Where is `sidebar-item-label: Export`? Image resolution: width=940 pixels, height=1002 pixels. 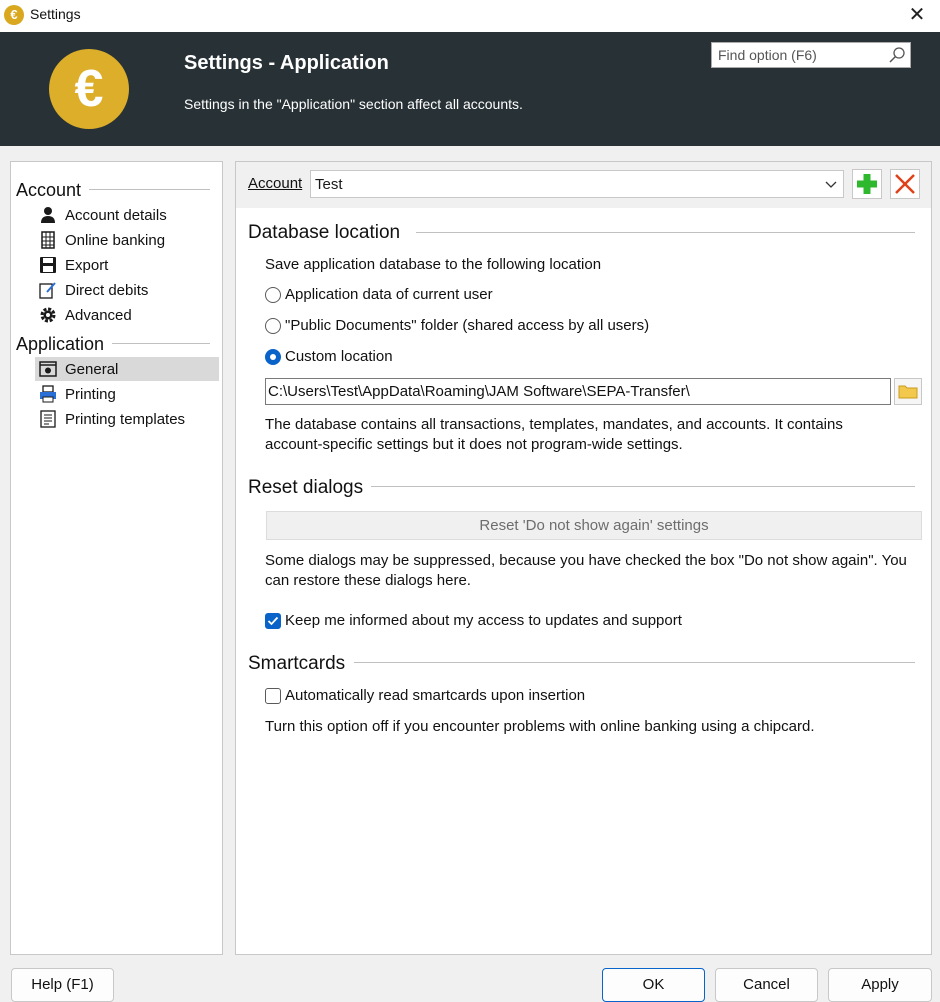
sidebar-item-label: Export is located at coordinates (87, 265).